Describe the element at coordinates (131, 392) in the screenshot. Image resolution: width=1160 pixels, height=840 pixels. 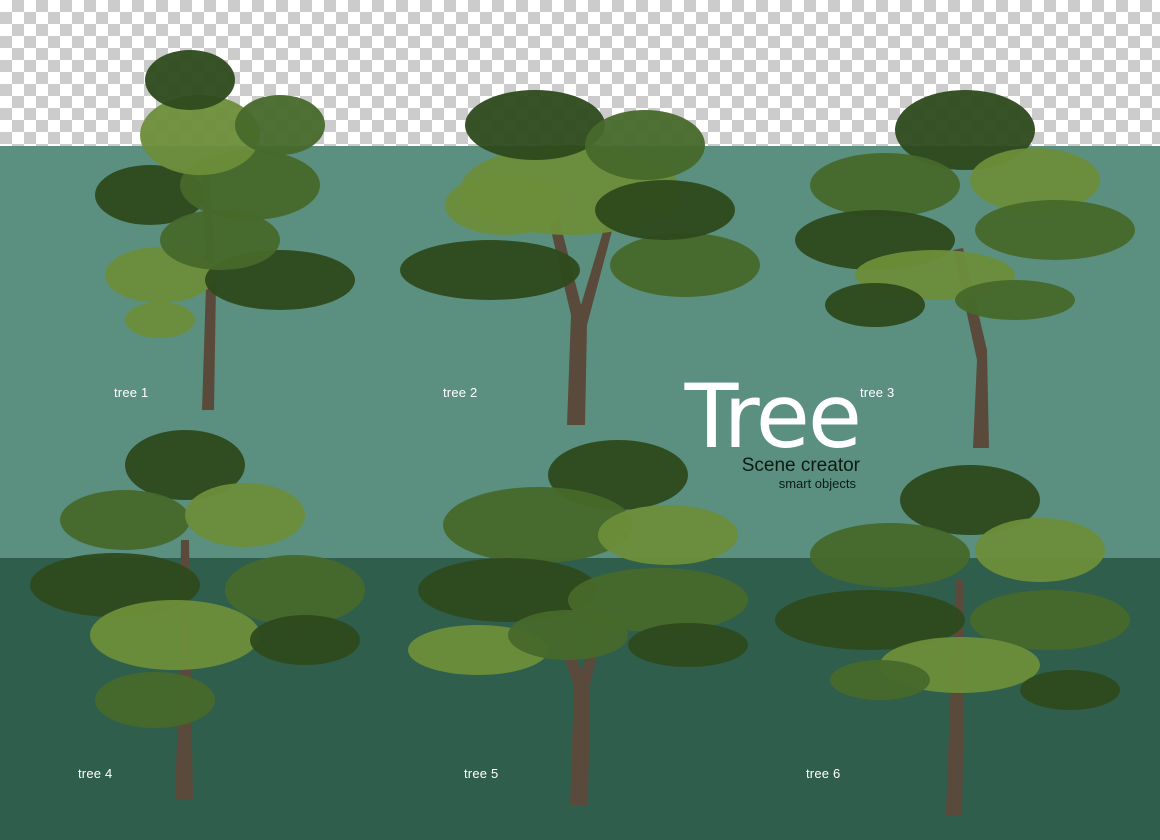
I see `tree-label-1: tree 1` at that location.